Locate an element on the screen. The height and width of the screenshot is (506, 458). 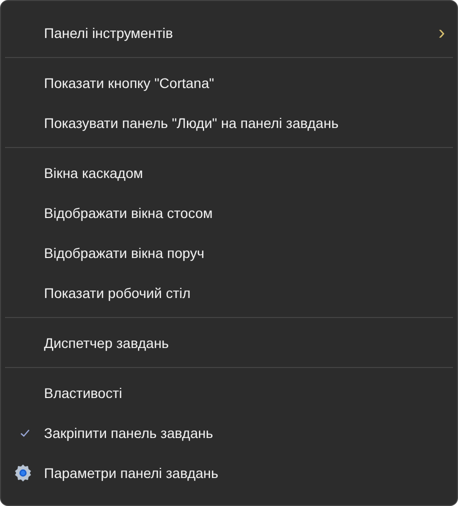
menu-item: Диспетчер завдань is located at coordinates (229, 343).